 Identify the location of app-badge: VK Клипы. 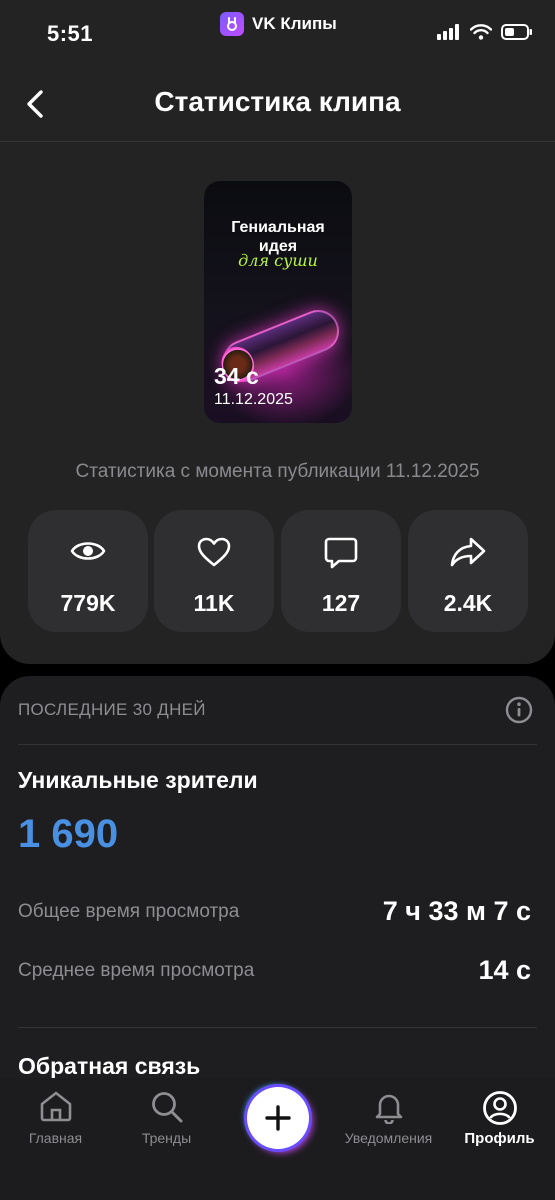
(278, 24).